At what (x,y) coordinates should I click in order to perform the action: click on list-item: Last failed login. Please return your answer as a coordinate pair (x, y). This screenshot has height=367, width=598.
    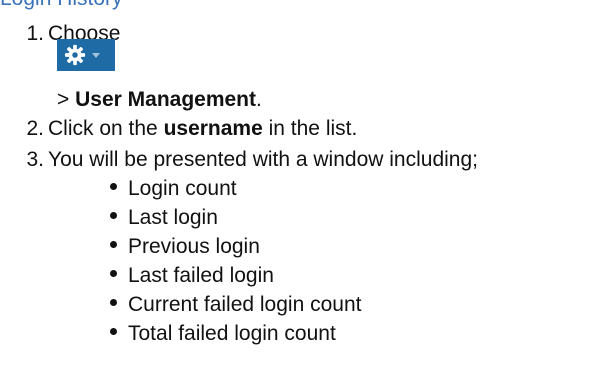
    Looking at the image, I should click on (192, 276).